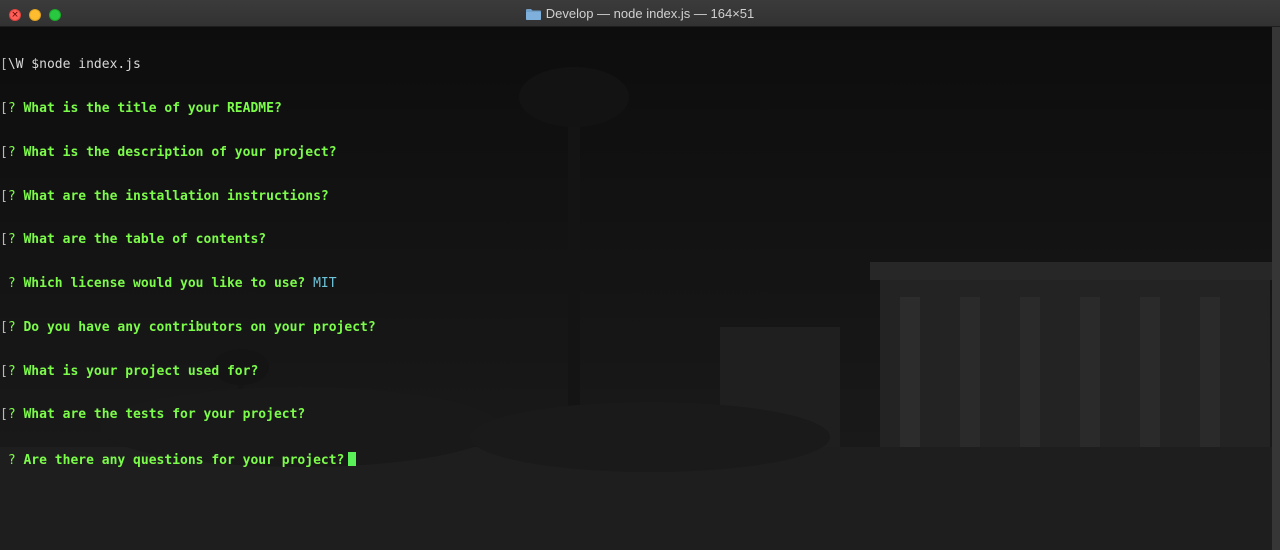  I want to click on window-title: Develop — node index.js — 164×51, so click(640, 13).